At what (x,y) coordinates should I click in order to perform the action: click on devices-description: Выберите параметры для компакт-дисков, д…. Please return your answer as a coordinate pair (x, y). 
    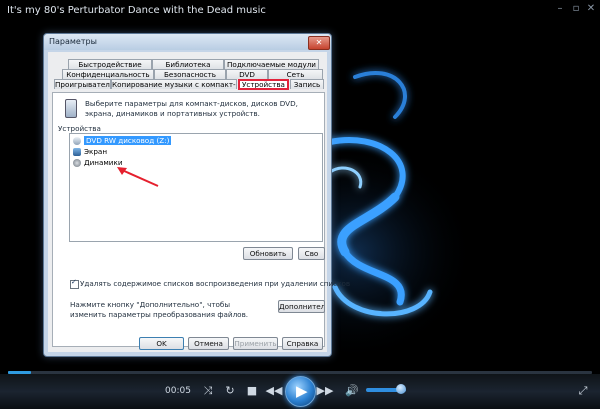
    Looking at the image, I should click on (191, 108).